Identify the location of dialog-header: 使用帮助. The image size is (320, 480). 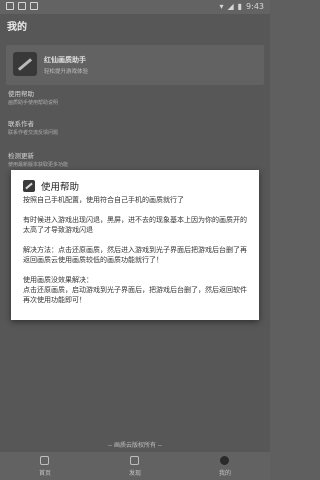
(51, 186).